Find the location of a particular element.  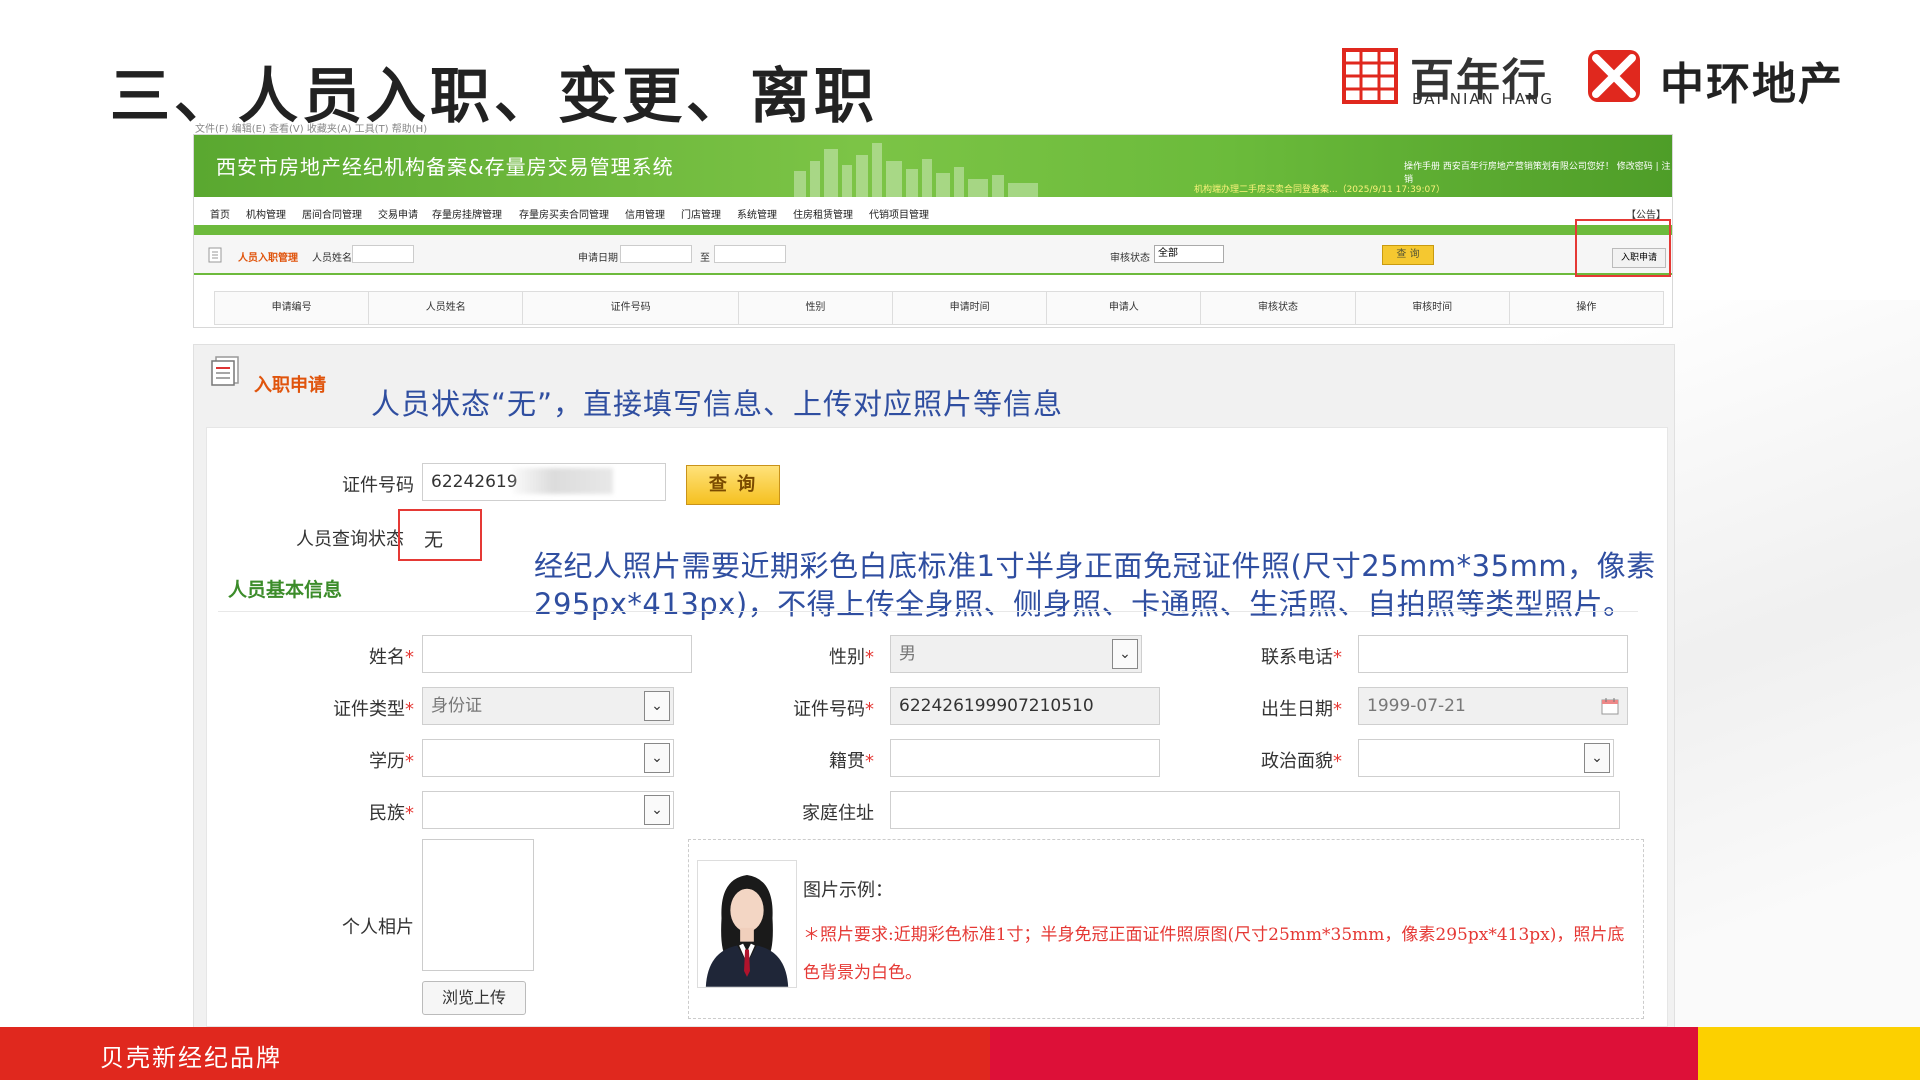

filter-to-label: 至 is located at coordinates (705, 258).